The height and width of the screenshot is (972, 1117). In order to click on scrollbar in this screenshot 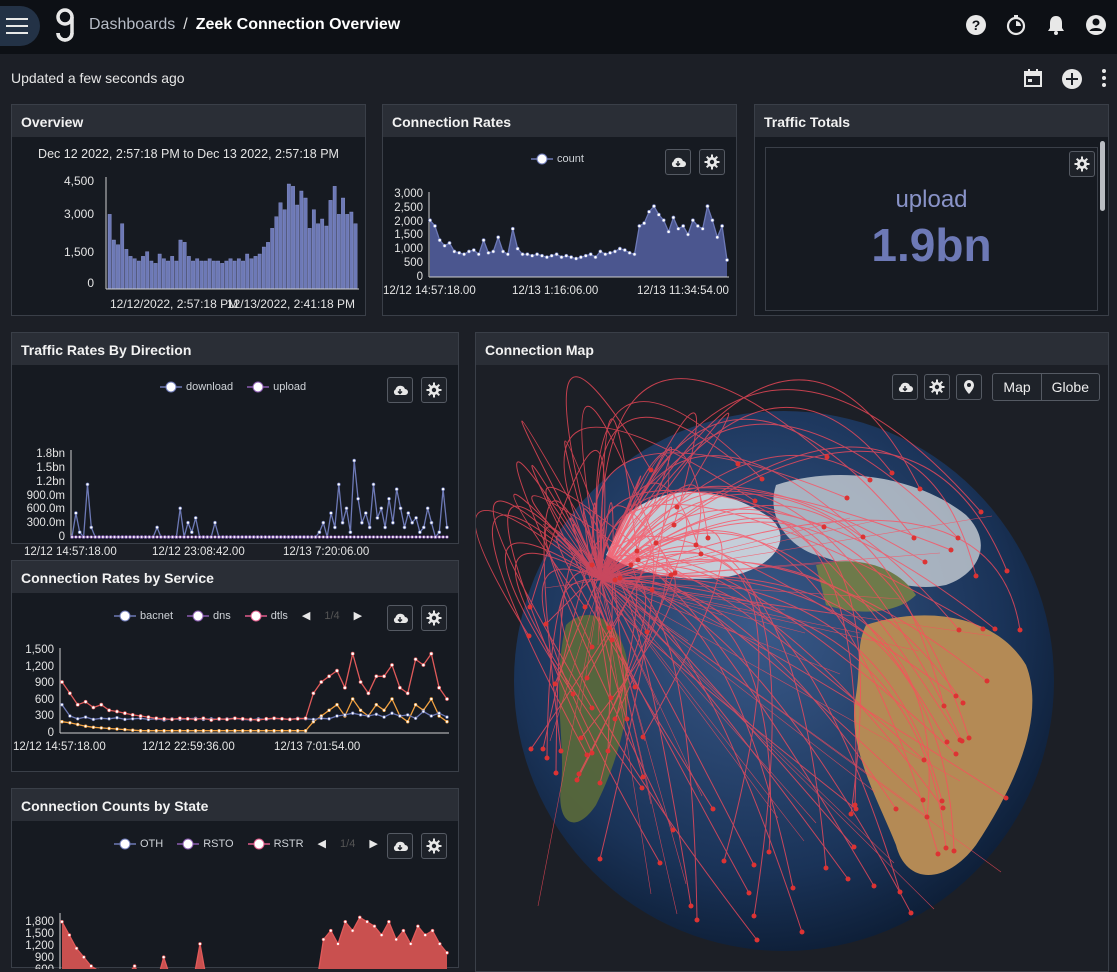, I will do `click(1102, 176)`.